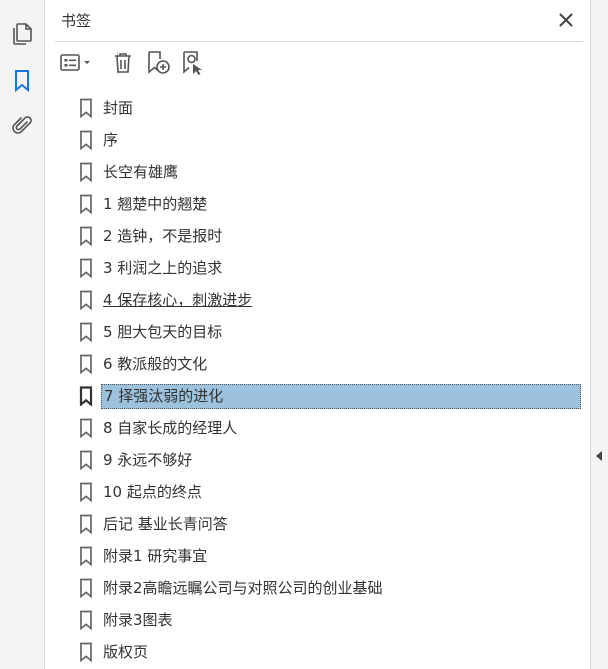  What do you see at coordinates (165, 524) in the screenshot?
I see `bookmark-label: 后记 基业长青问答` at bounding box center [165, 524].